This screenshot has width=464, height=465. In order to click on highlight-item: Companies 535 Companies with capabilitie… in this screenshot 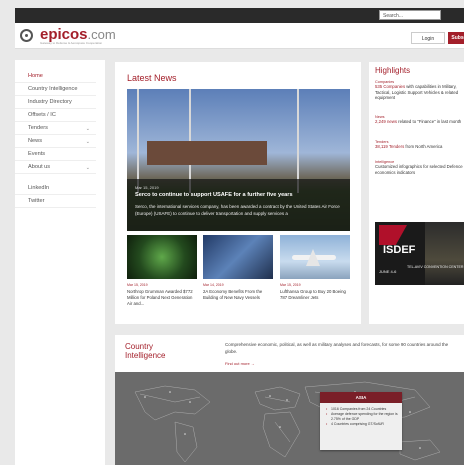, I will do `click(419, 90)`.